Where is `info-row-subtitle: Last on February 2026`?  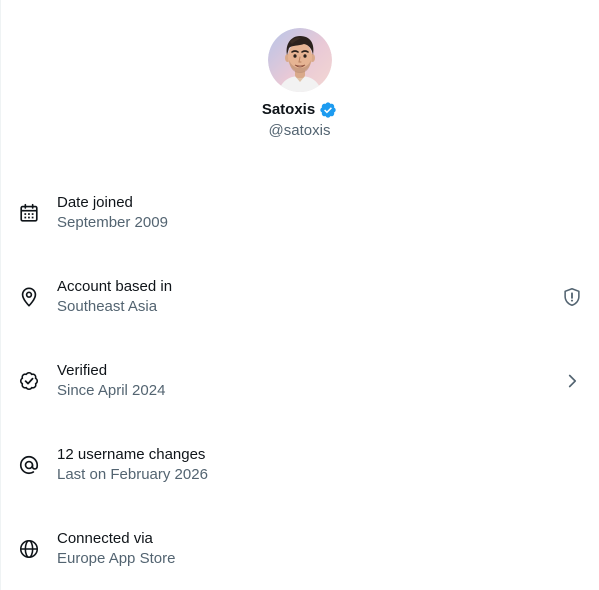 info-row-subtitle: Last on February 2026 is located at coordinates (132, 474).